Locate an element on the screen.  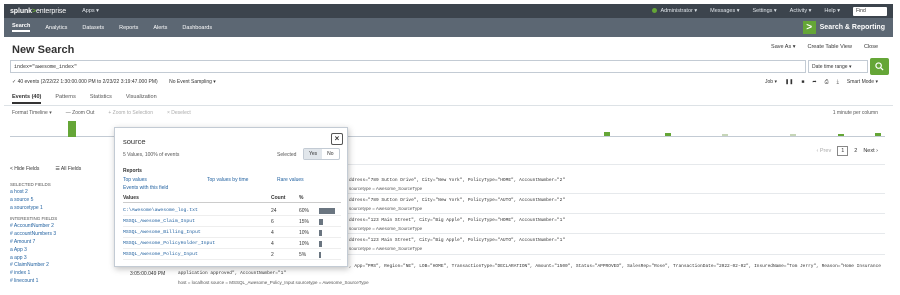
settings-menu: Settings ▾ is located at coordinates (765, 11).